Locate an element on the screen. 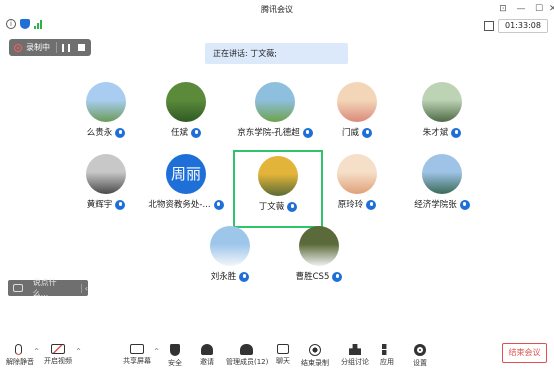  chat-bar: 说点什么... ‹ is located at coordinates (48, 288).